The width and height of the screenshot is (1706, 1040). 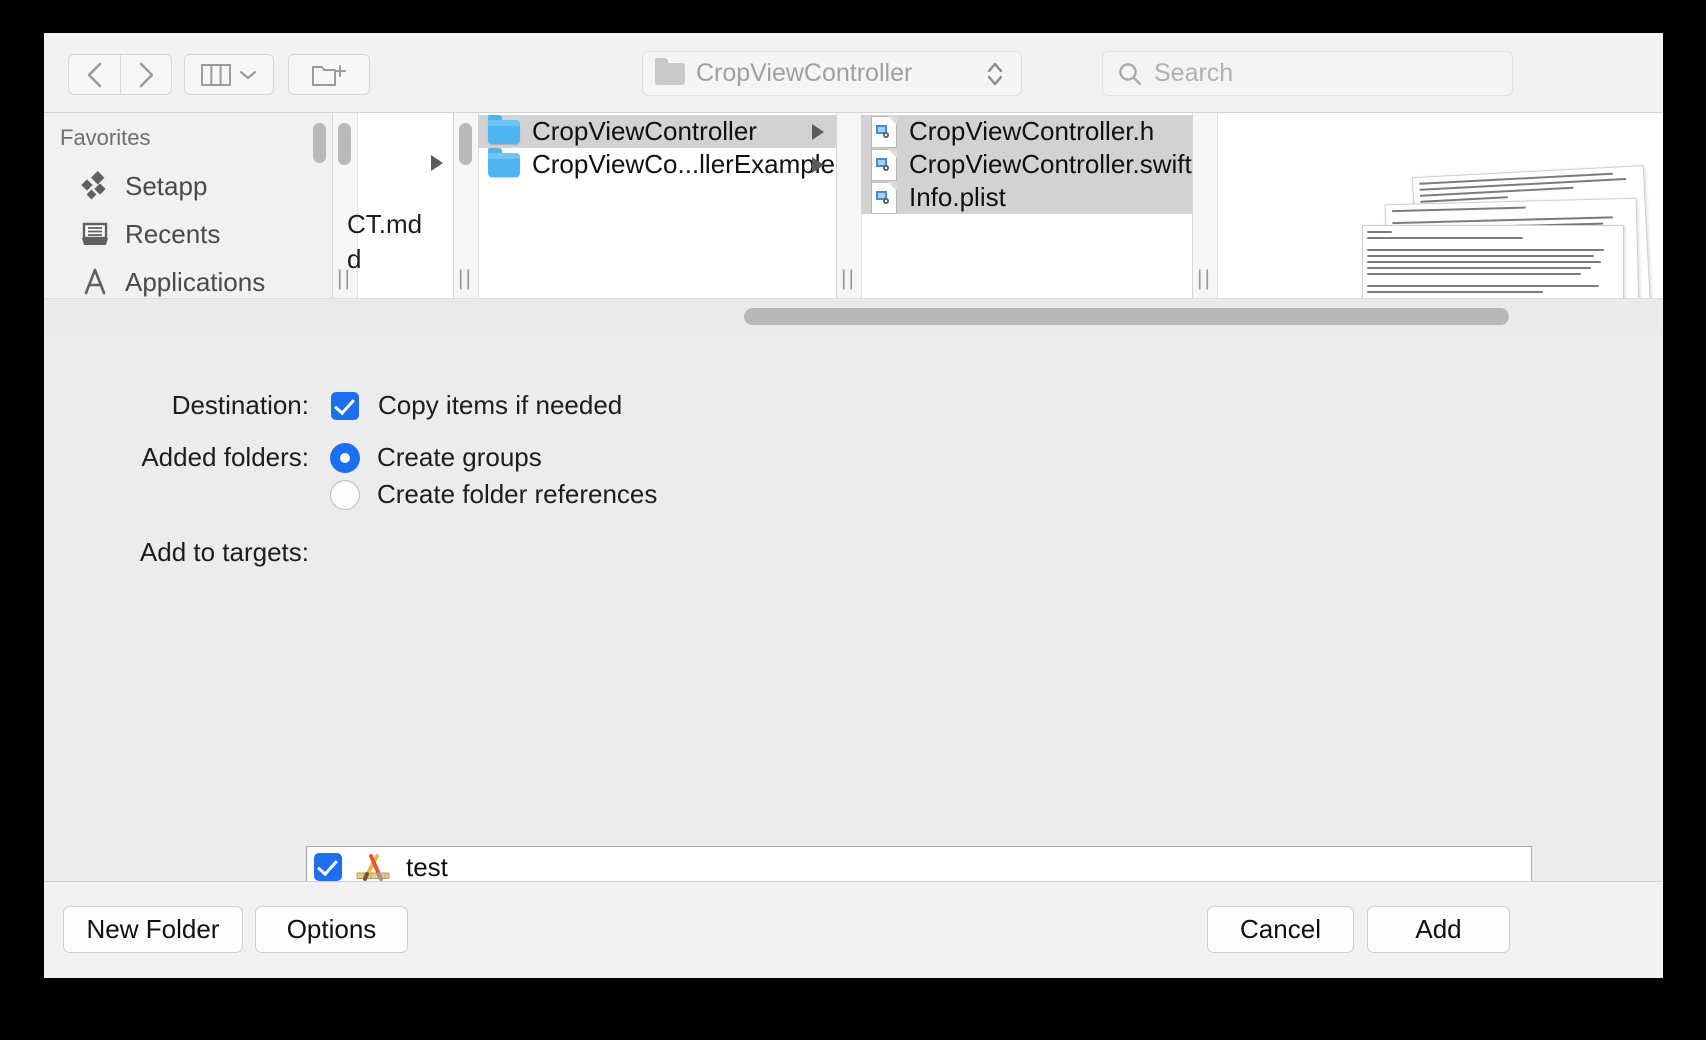 What do you see at coordinates (345, 495) in the screenshot?
I see `create-folder-references-radio` at bounding box center [345, 495].